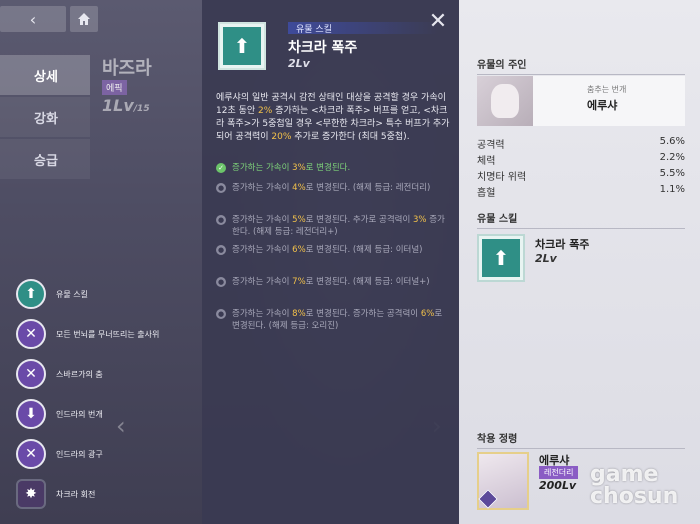 This screenshot has width=700, height=524. Describe the element at coordinates (581, 175) in the screenshot. I see `stat-row: 치명타 위력 5.5%` at that location.